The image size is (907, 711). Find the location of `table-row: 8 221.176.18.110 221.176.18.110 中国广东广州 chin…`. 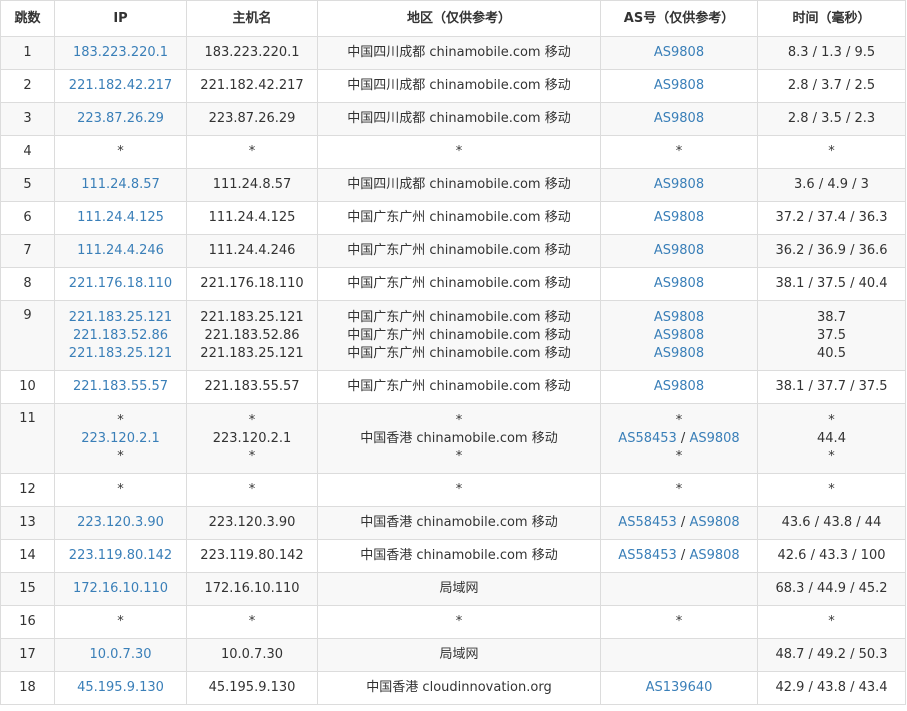

table-row: 8 221.176.18.110 221.176.18.110 中国广东广州 chin… is located at coordinates (453, 284).